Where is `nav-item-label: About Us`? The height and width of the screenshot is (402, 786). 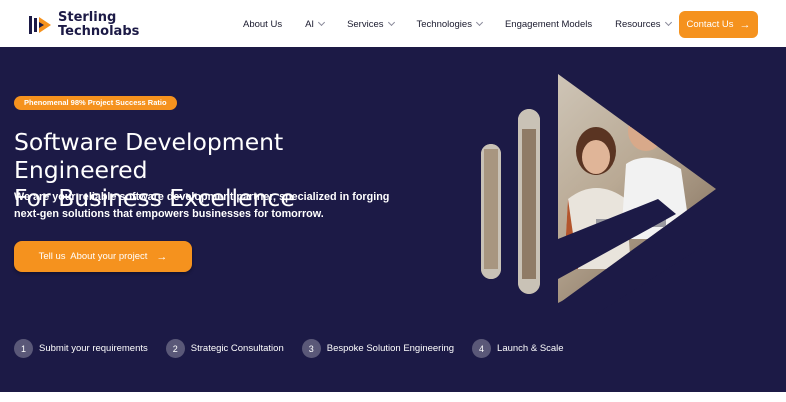
nav-item-label: About Us is located at coordinates (263, 24).